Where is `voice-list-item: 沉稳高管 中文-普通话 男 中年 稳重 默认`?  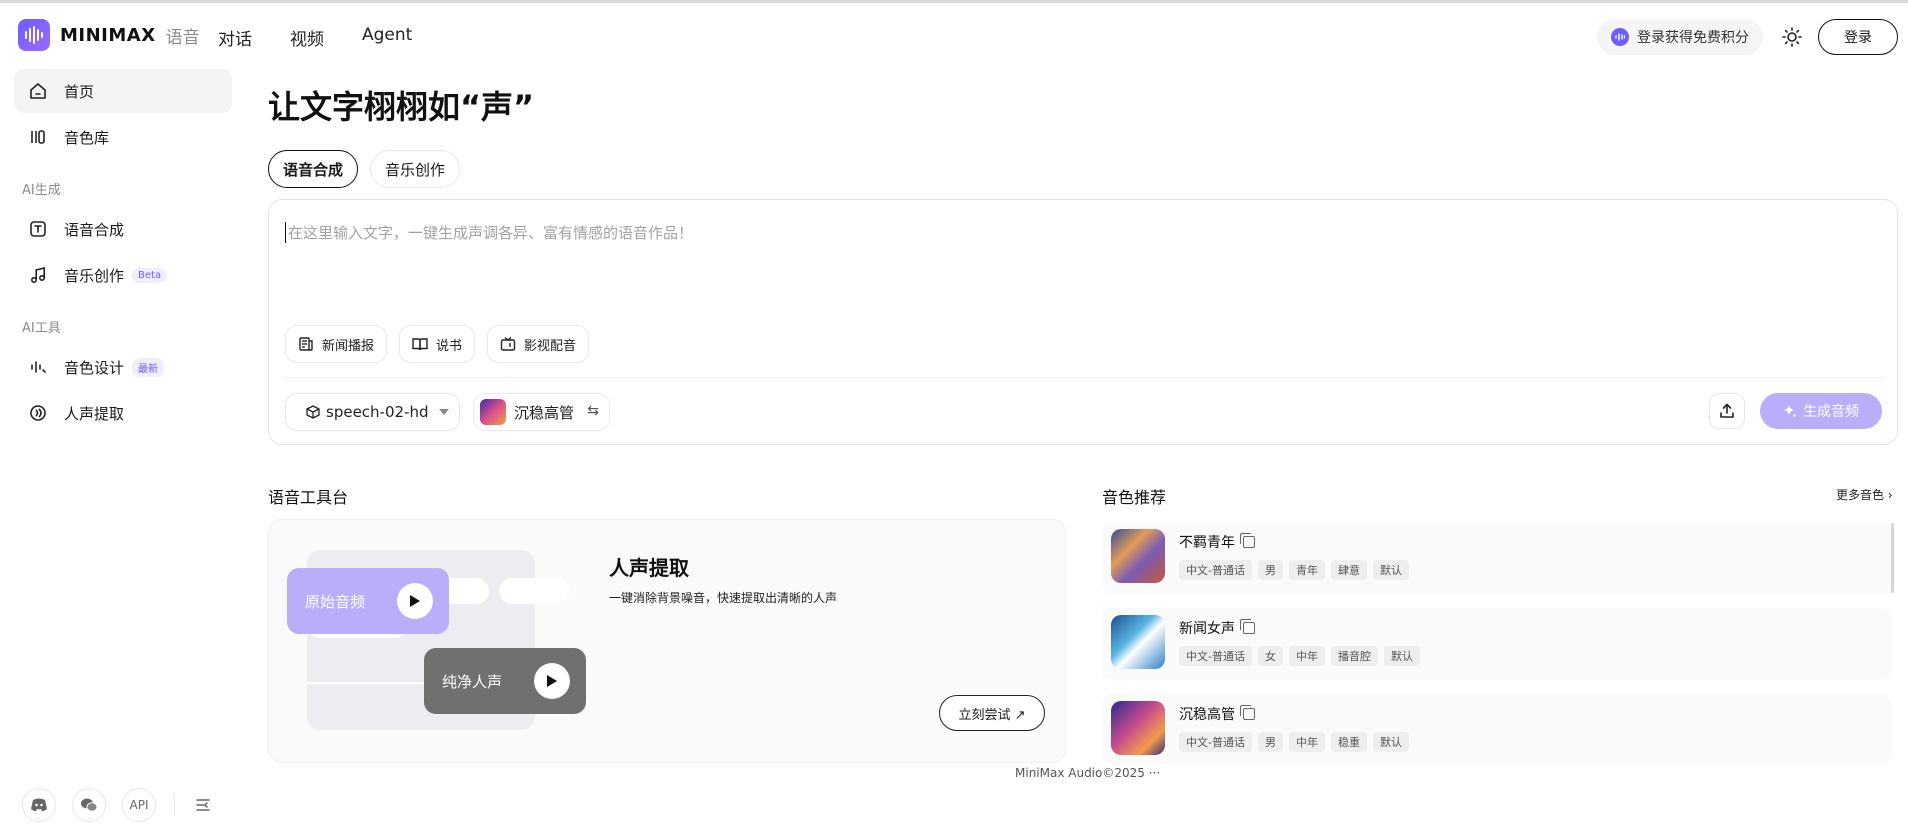
voice-list-item: 沉稳高管 中文-普通话 男 中年 稳重 默认 is located at coordinates (1497, 729).